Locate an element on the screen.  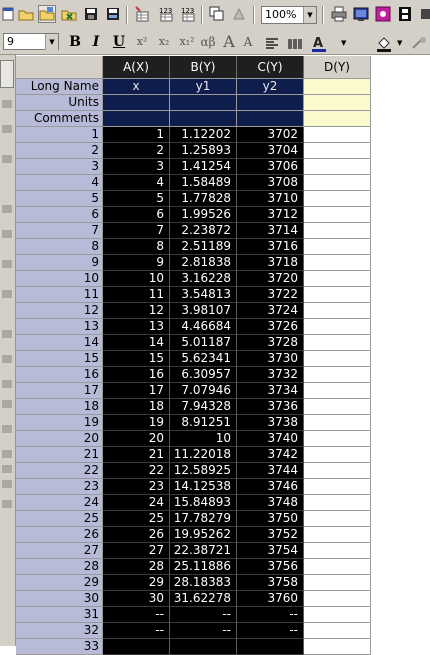
cell-c: 3740 is located at coordinates (270, 439).